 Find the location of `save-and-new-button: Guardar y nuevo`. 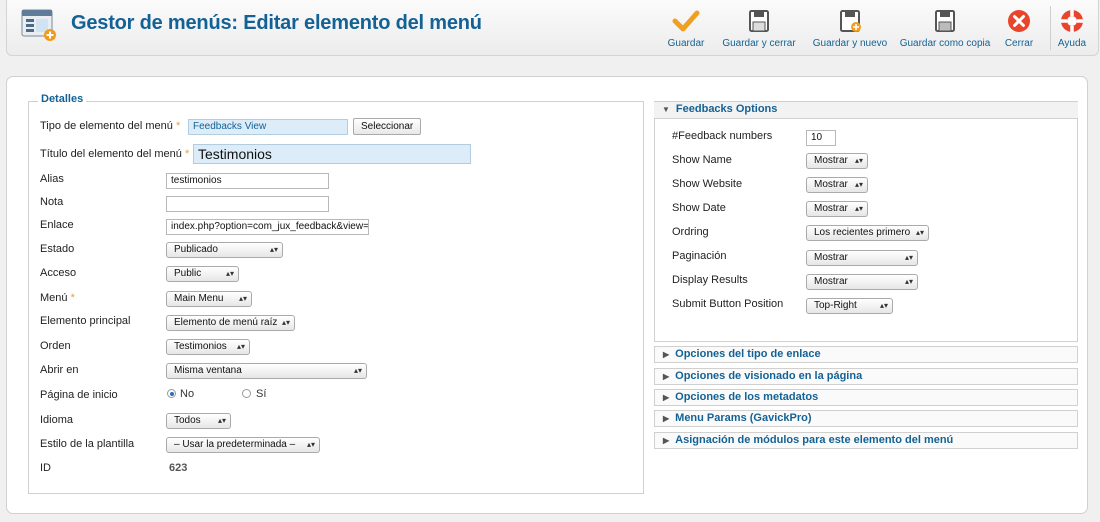

save-and-new-button: Guardar y nuevo is located at coordinates (850, 28).